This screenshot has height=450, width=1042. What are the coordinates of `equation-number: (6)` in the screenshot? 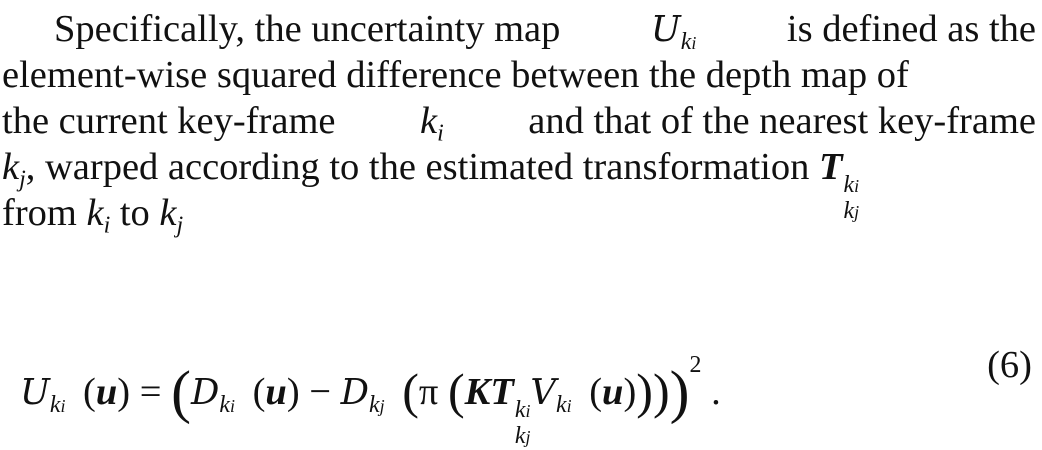 It's located at (1009, 365).